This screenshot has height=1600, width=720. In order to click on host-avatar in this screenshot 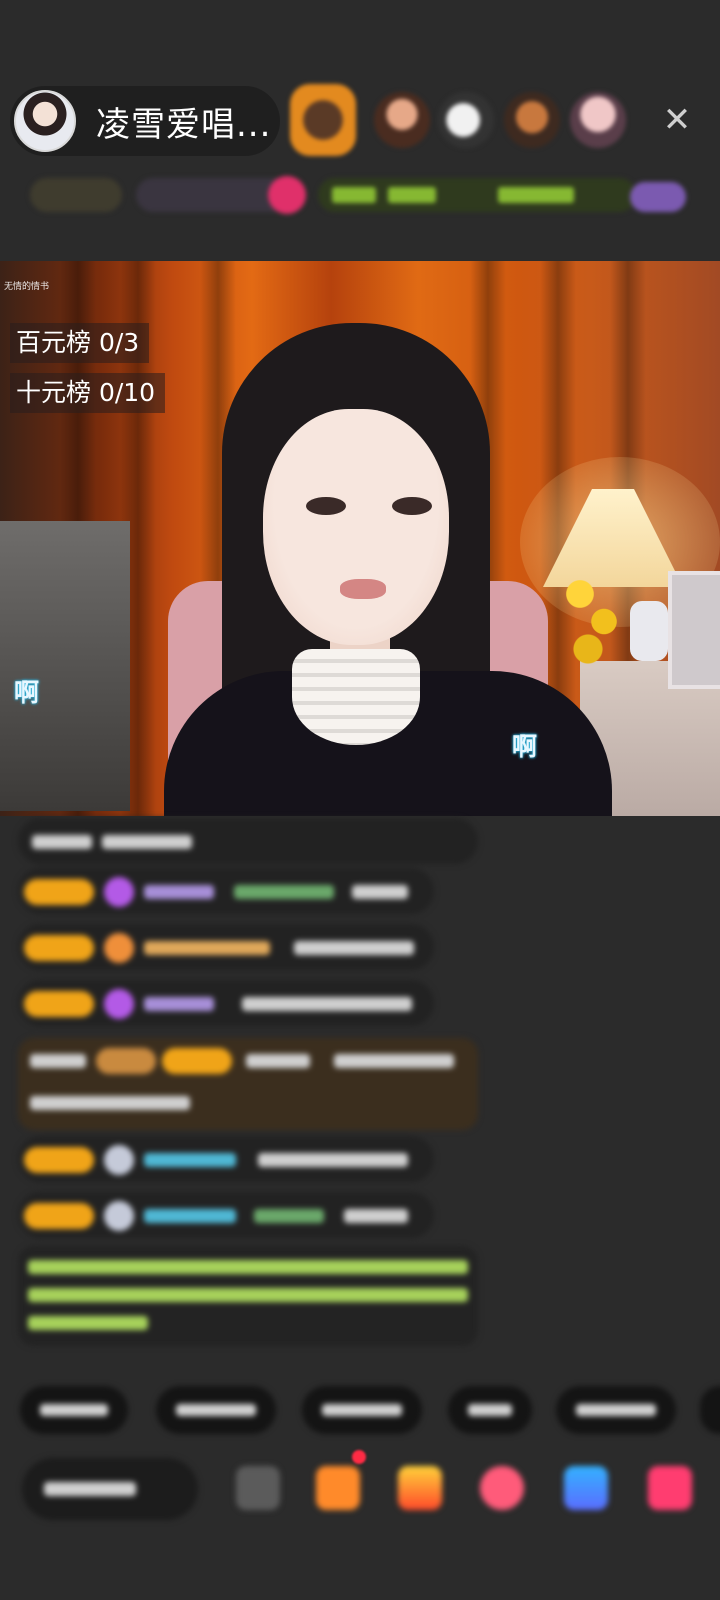, I will do `click(45, 121)`.